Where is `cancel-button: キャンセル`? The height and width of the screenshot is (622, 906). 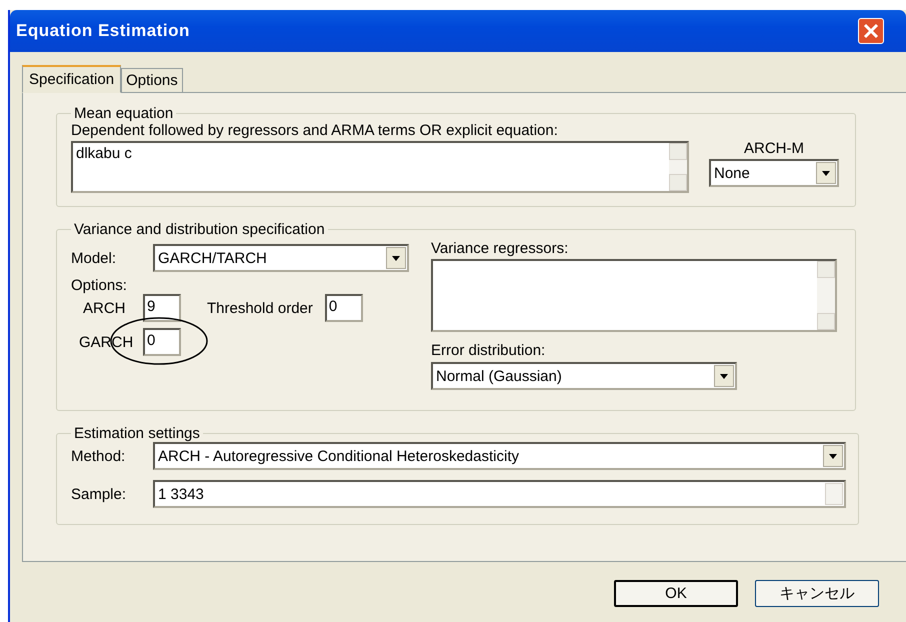
cancel-button: キャンセル is located at coordinates (817, 593).